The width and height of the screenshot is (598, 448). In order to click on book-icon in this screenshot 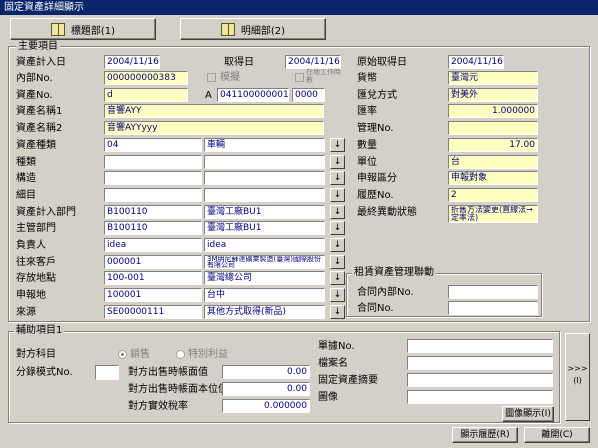, I will do `click(57, 29)`.